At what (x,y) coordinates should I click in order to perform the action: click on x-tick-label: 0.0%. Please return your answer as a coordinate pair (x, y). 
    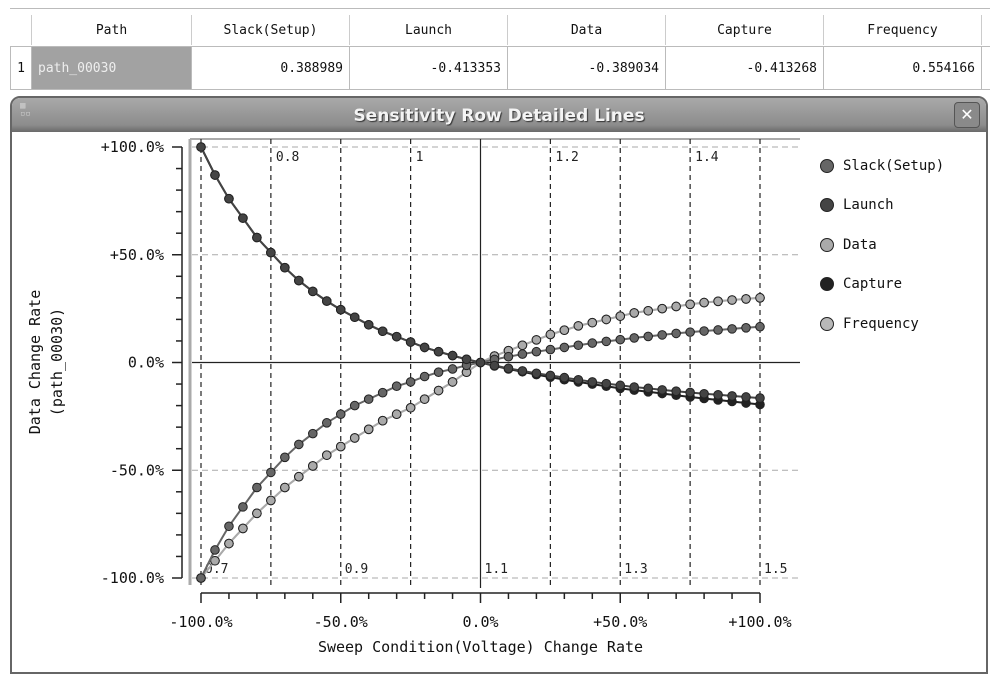
    Looking at the image, I should click on (480, 622).